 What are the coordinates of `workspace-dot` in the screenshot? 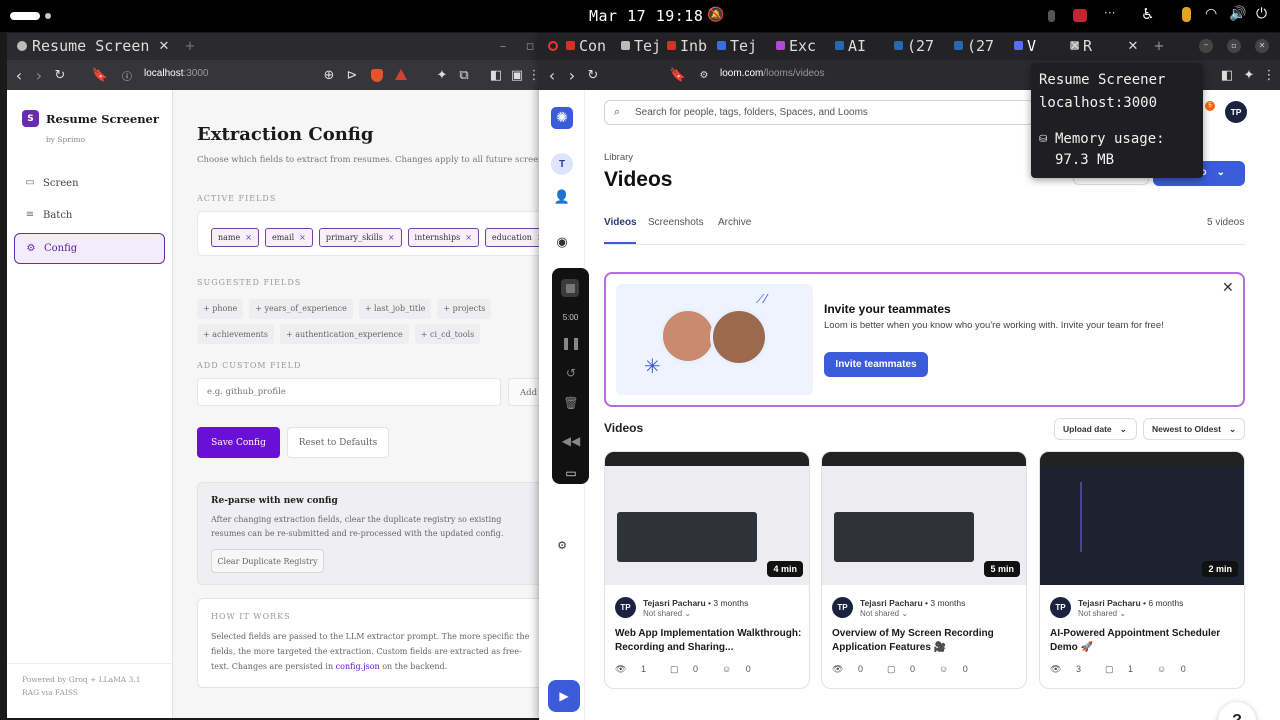 It's located at (48, 16).